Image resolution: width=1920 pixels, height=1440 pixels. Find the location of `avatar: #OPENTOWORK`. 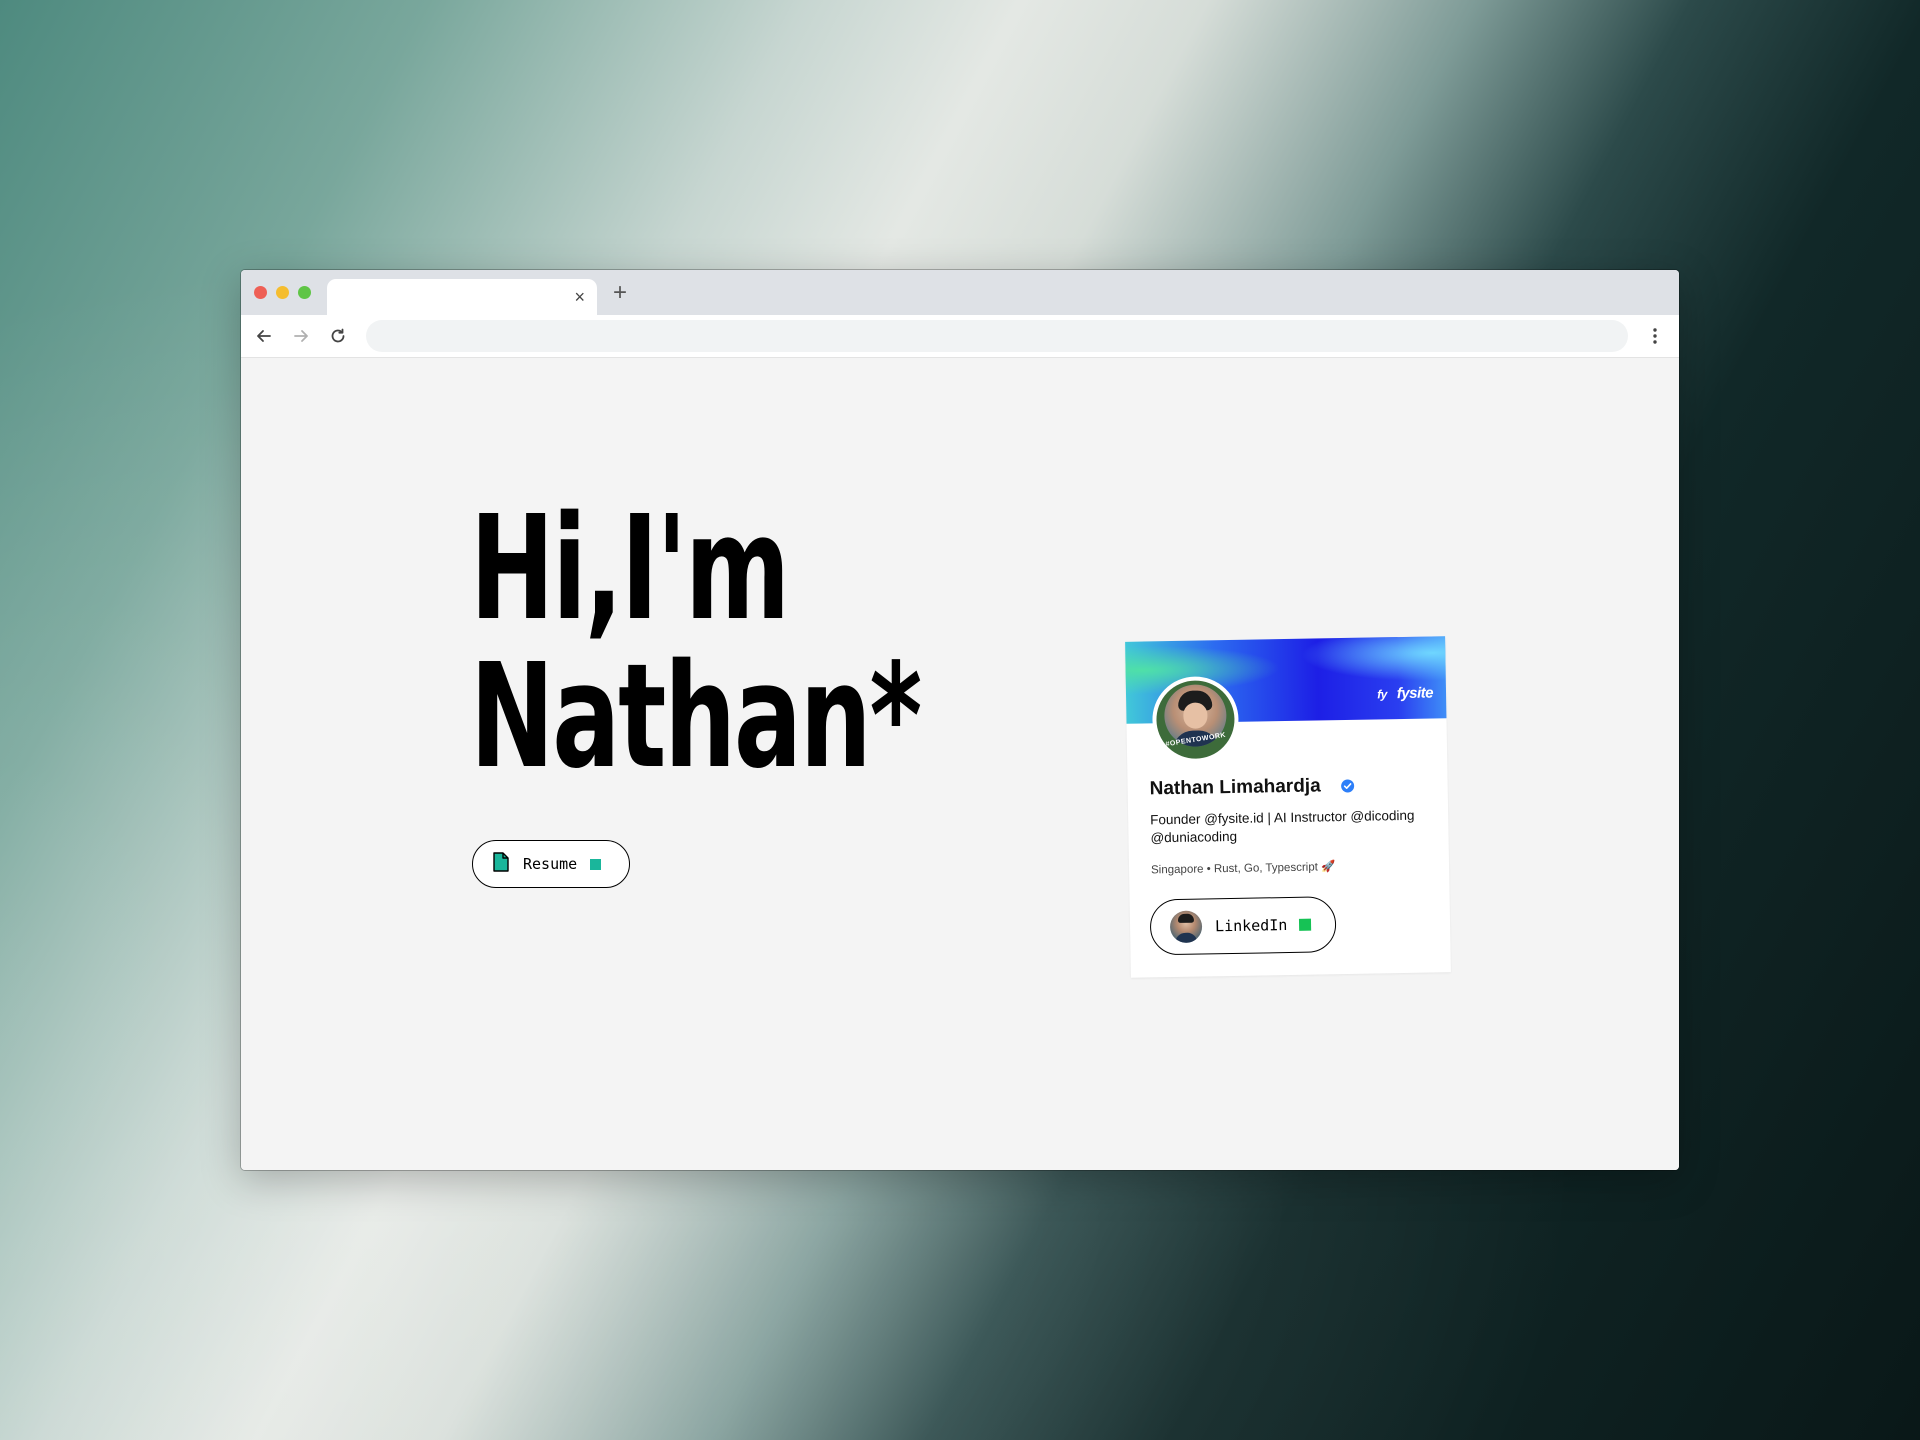

avatar: #OPENTOWORK is located at coordinates (1195, 719).